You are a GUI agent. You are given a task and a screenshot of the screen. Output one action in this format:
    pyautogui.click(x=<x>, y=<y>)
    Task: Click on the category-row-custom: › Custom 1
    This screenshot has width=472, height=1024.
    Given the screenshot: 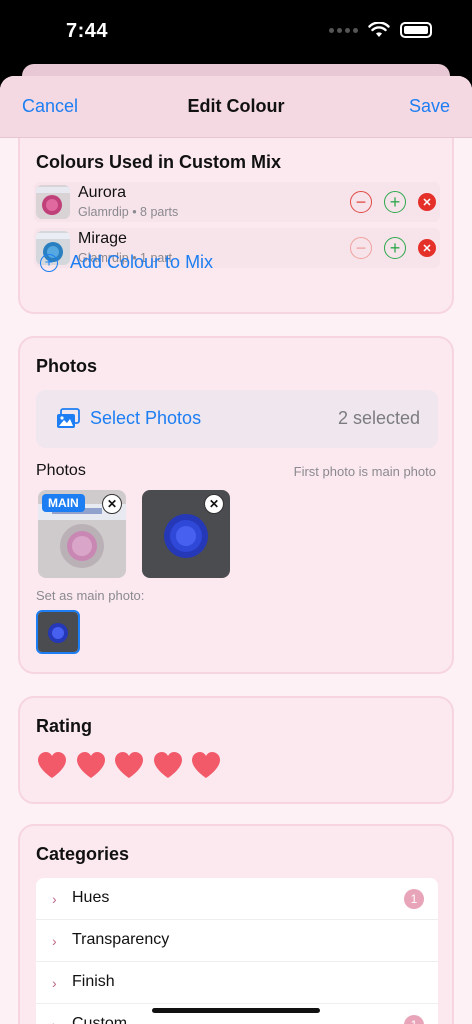 What is the action you would take?
    pyautogui.click(x=237, y=1014)
    